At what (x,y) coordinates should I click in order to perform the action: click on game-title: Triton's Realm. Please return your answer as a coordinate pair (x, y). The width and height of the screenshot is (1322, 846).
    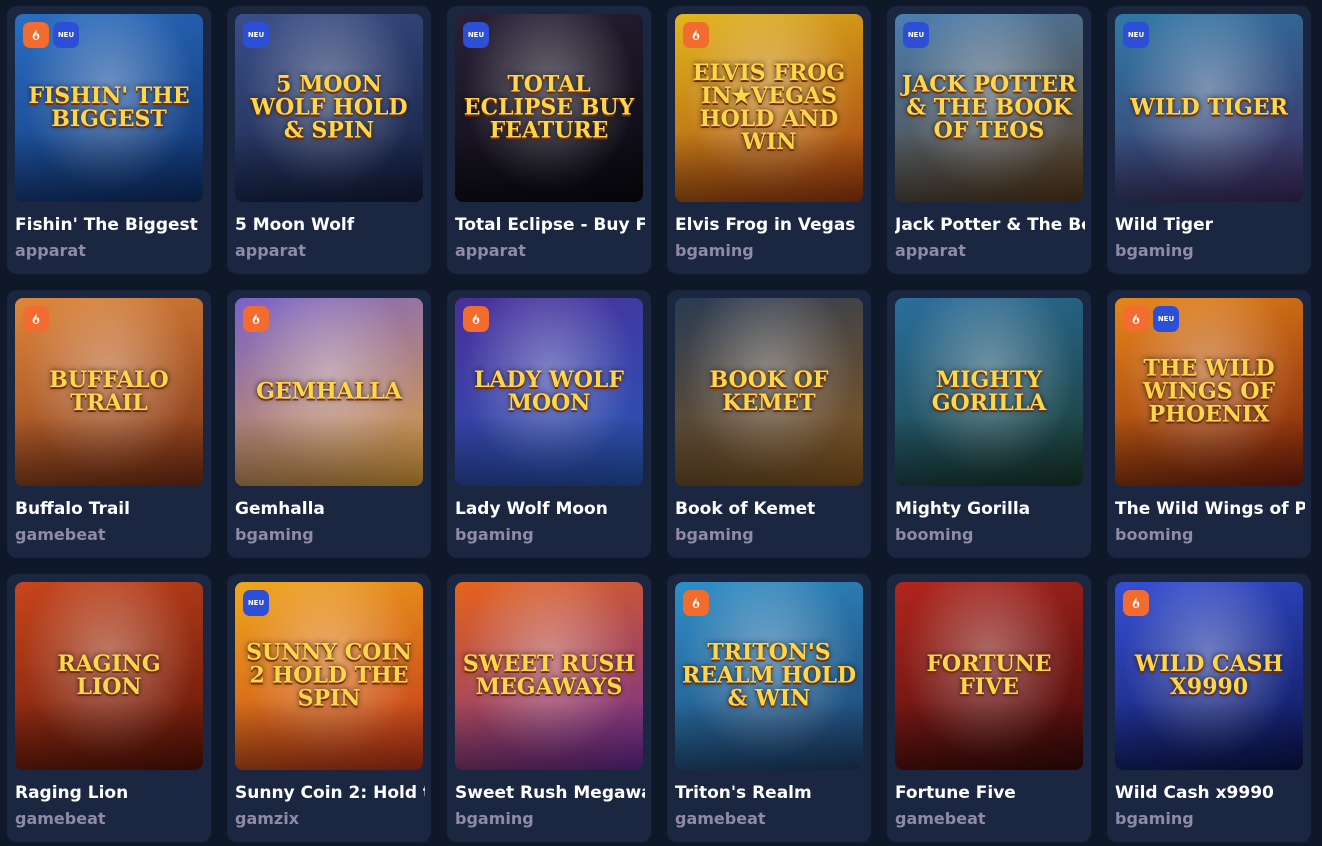
    Looking at the image, I should click on (770, 793).